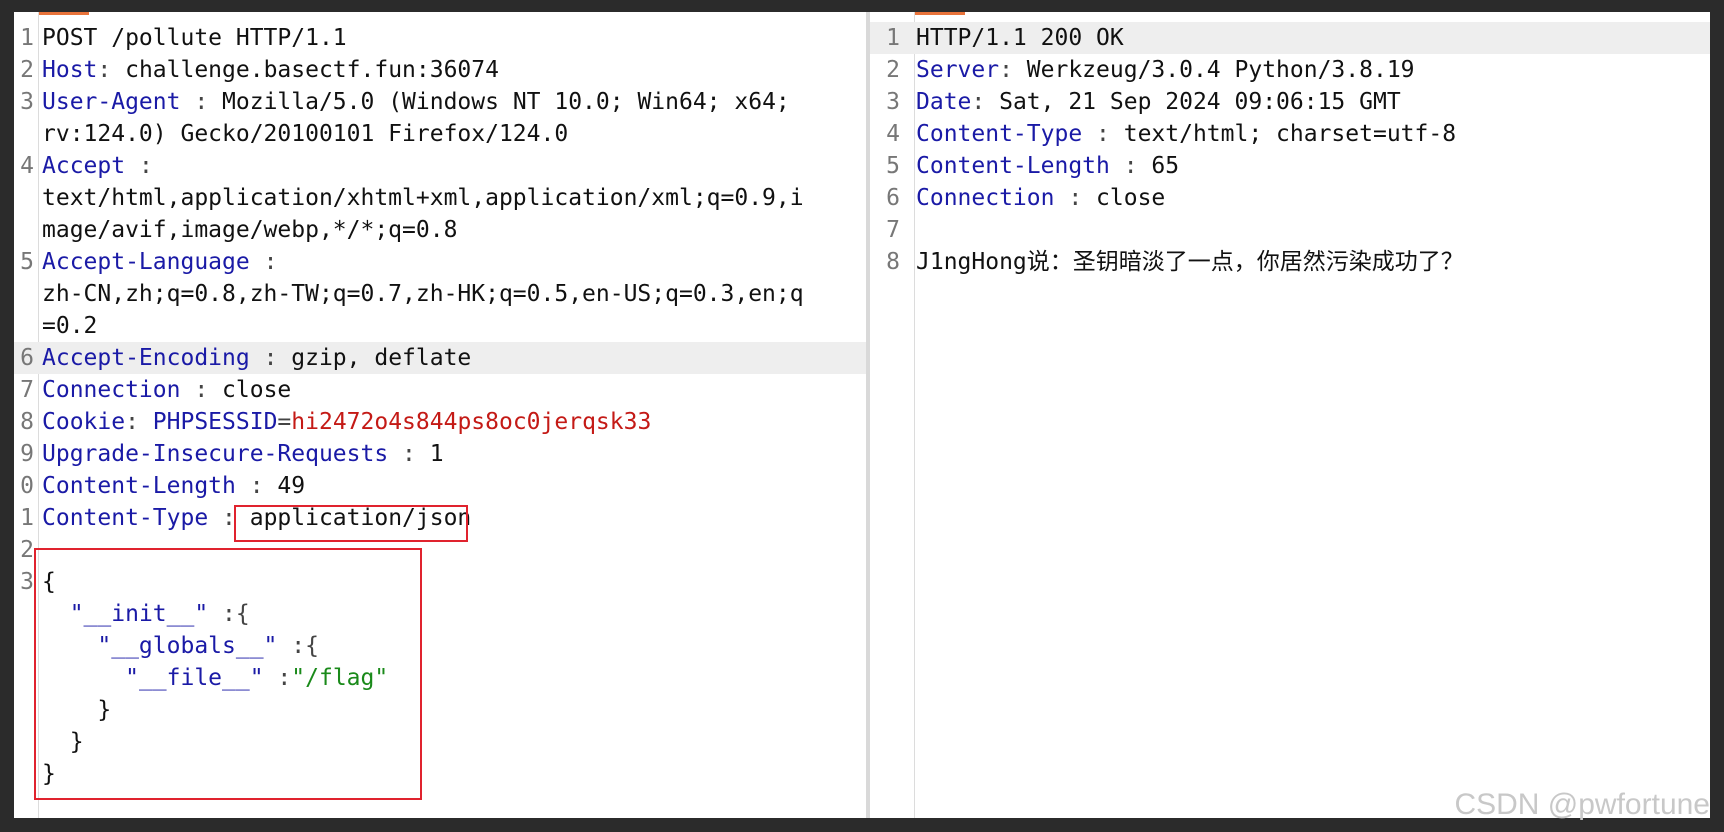 Image resolution: width=1724 pixels, height=832 pixels. I want to click on header-name: User-Agent, so click(111, 102).